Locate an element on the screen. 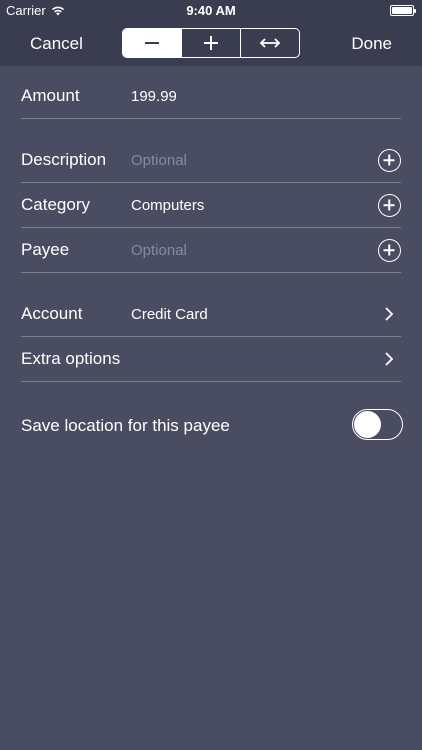  payee-input: Optional is located at coordinates (254, 250).